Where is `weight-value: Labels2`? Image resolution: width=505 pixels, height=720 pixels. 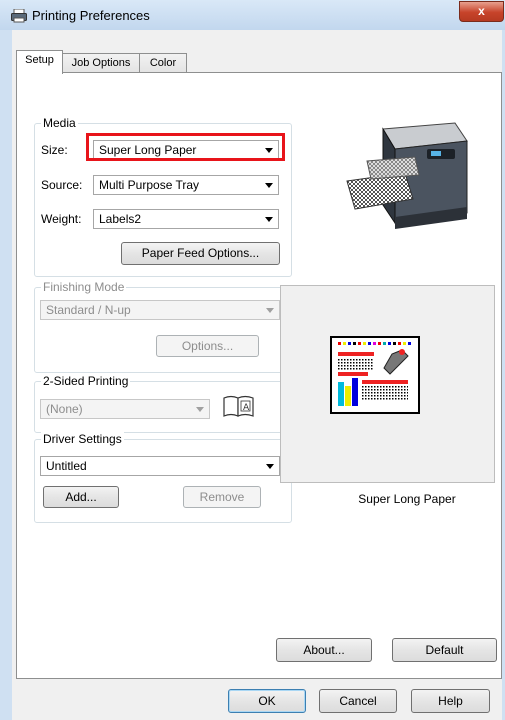
weight-value: Labels2 is located at coordinates (120, 219).